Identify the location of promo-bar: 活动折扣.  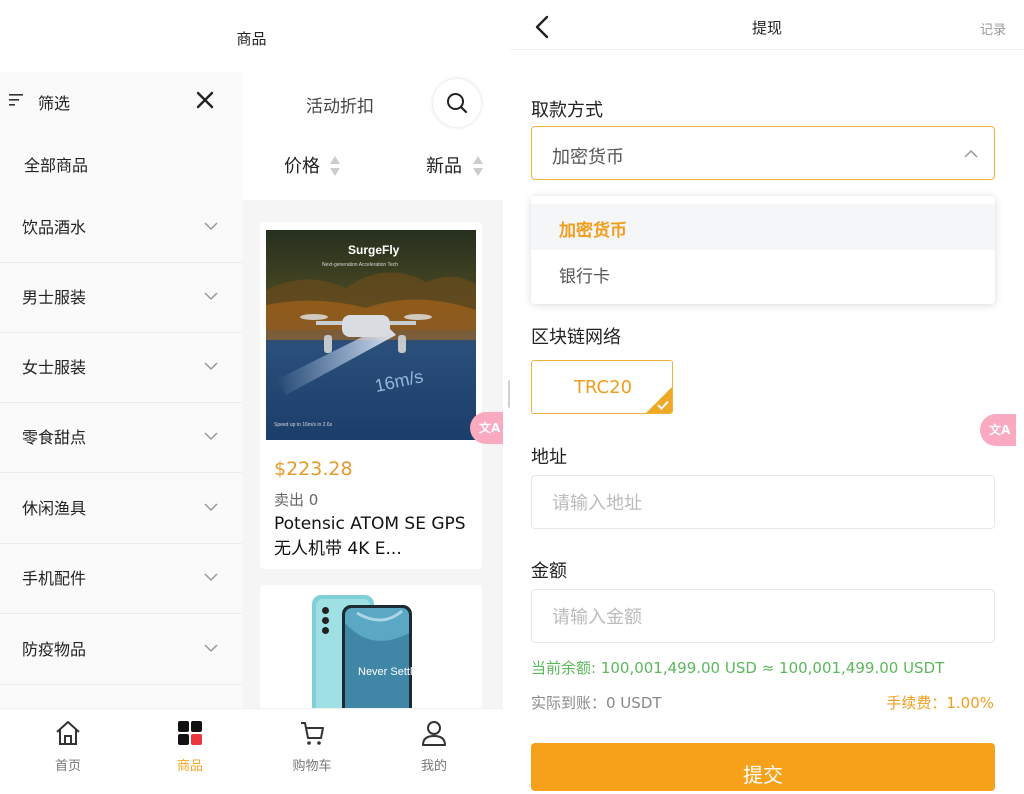
(372, 101).